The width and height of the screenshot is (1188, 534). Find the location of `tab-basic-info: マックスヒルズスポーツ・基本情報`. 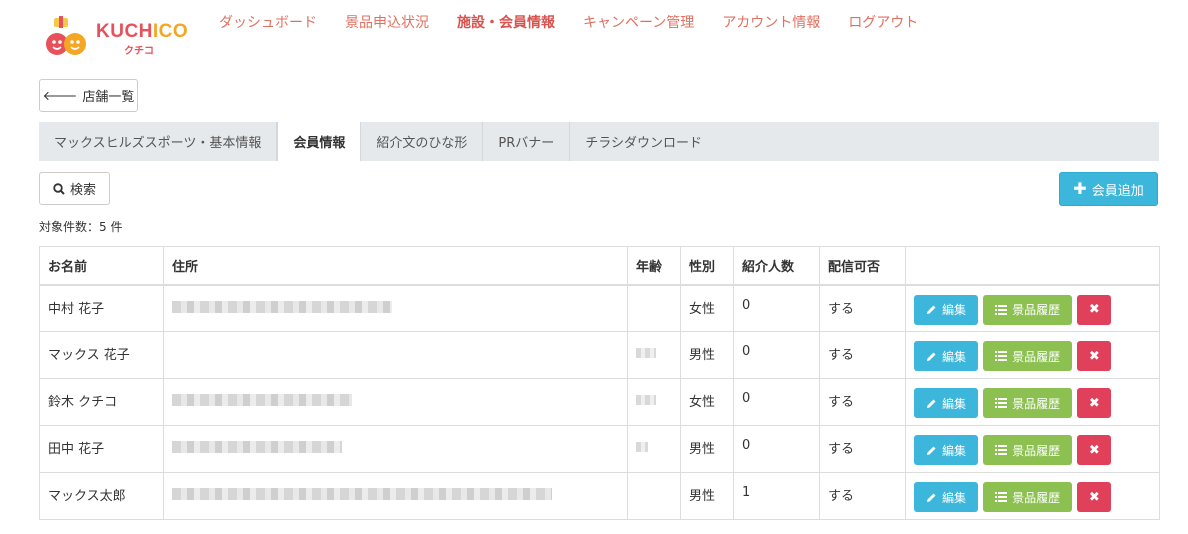

tab-basic-info: マックスヒルズスポーツ・基本情報 is located at coordinates (158, 141).